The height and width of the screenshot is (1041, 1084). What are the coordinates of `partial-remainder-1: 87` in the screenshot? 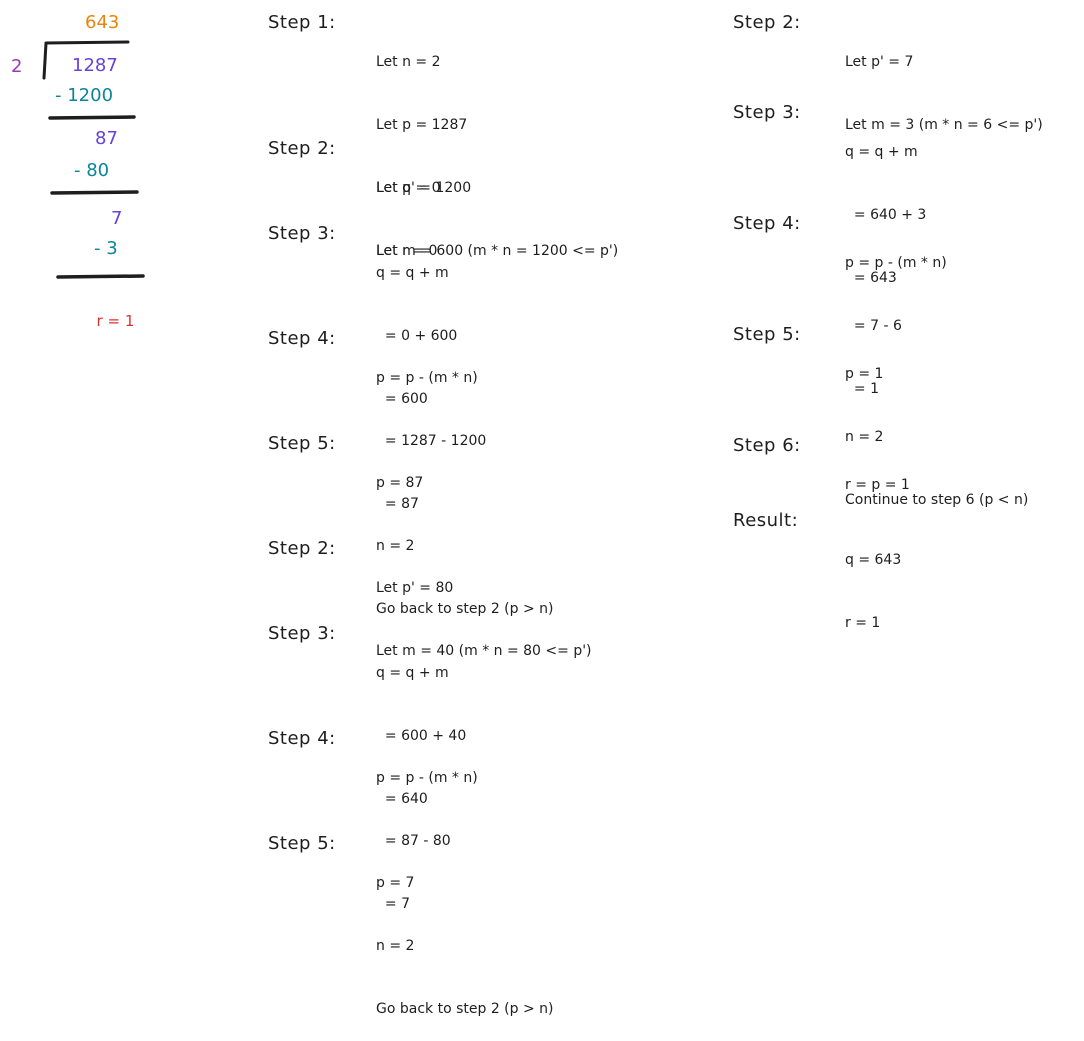 It's located at (106, 138).